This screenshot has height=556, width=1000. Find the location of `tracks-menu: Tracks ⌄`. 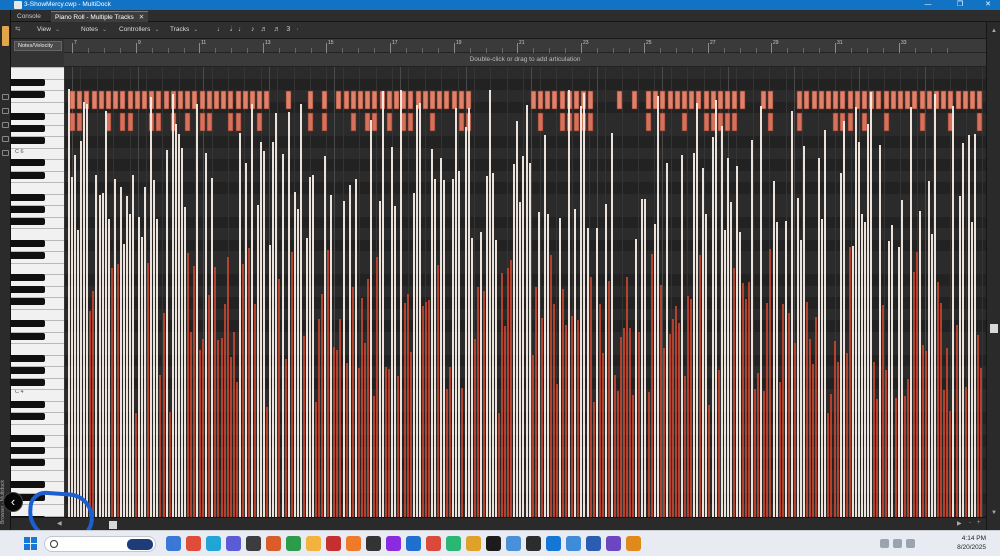

tracks-menu: Tracks ⌄ is located at coordinates (184, 30).